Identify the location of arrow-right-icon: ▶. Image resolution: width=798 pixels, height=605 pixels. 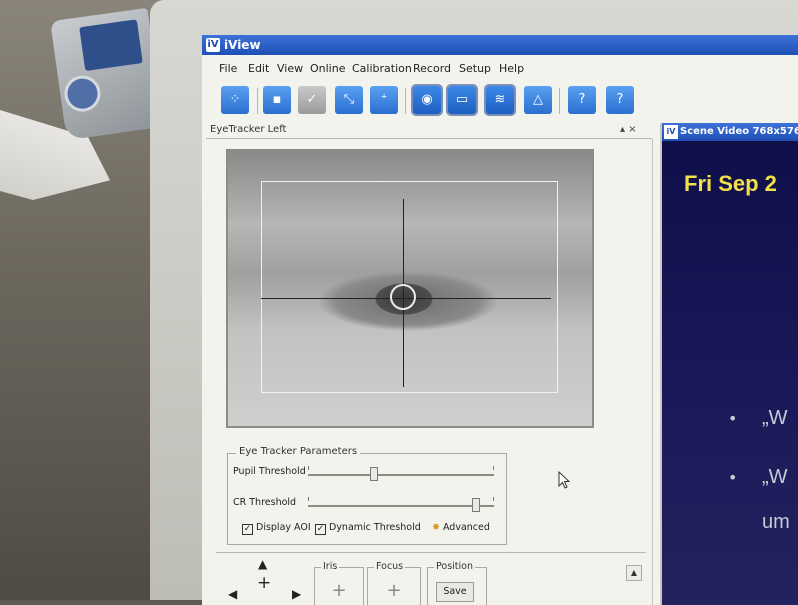
(296, 594).